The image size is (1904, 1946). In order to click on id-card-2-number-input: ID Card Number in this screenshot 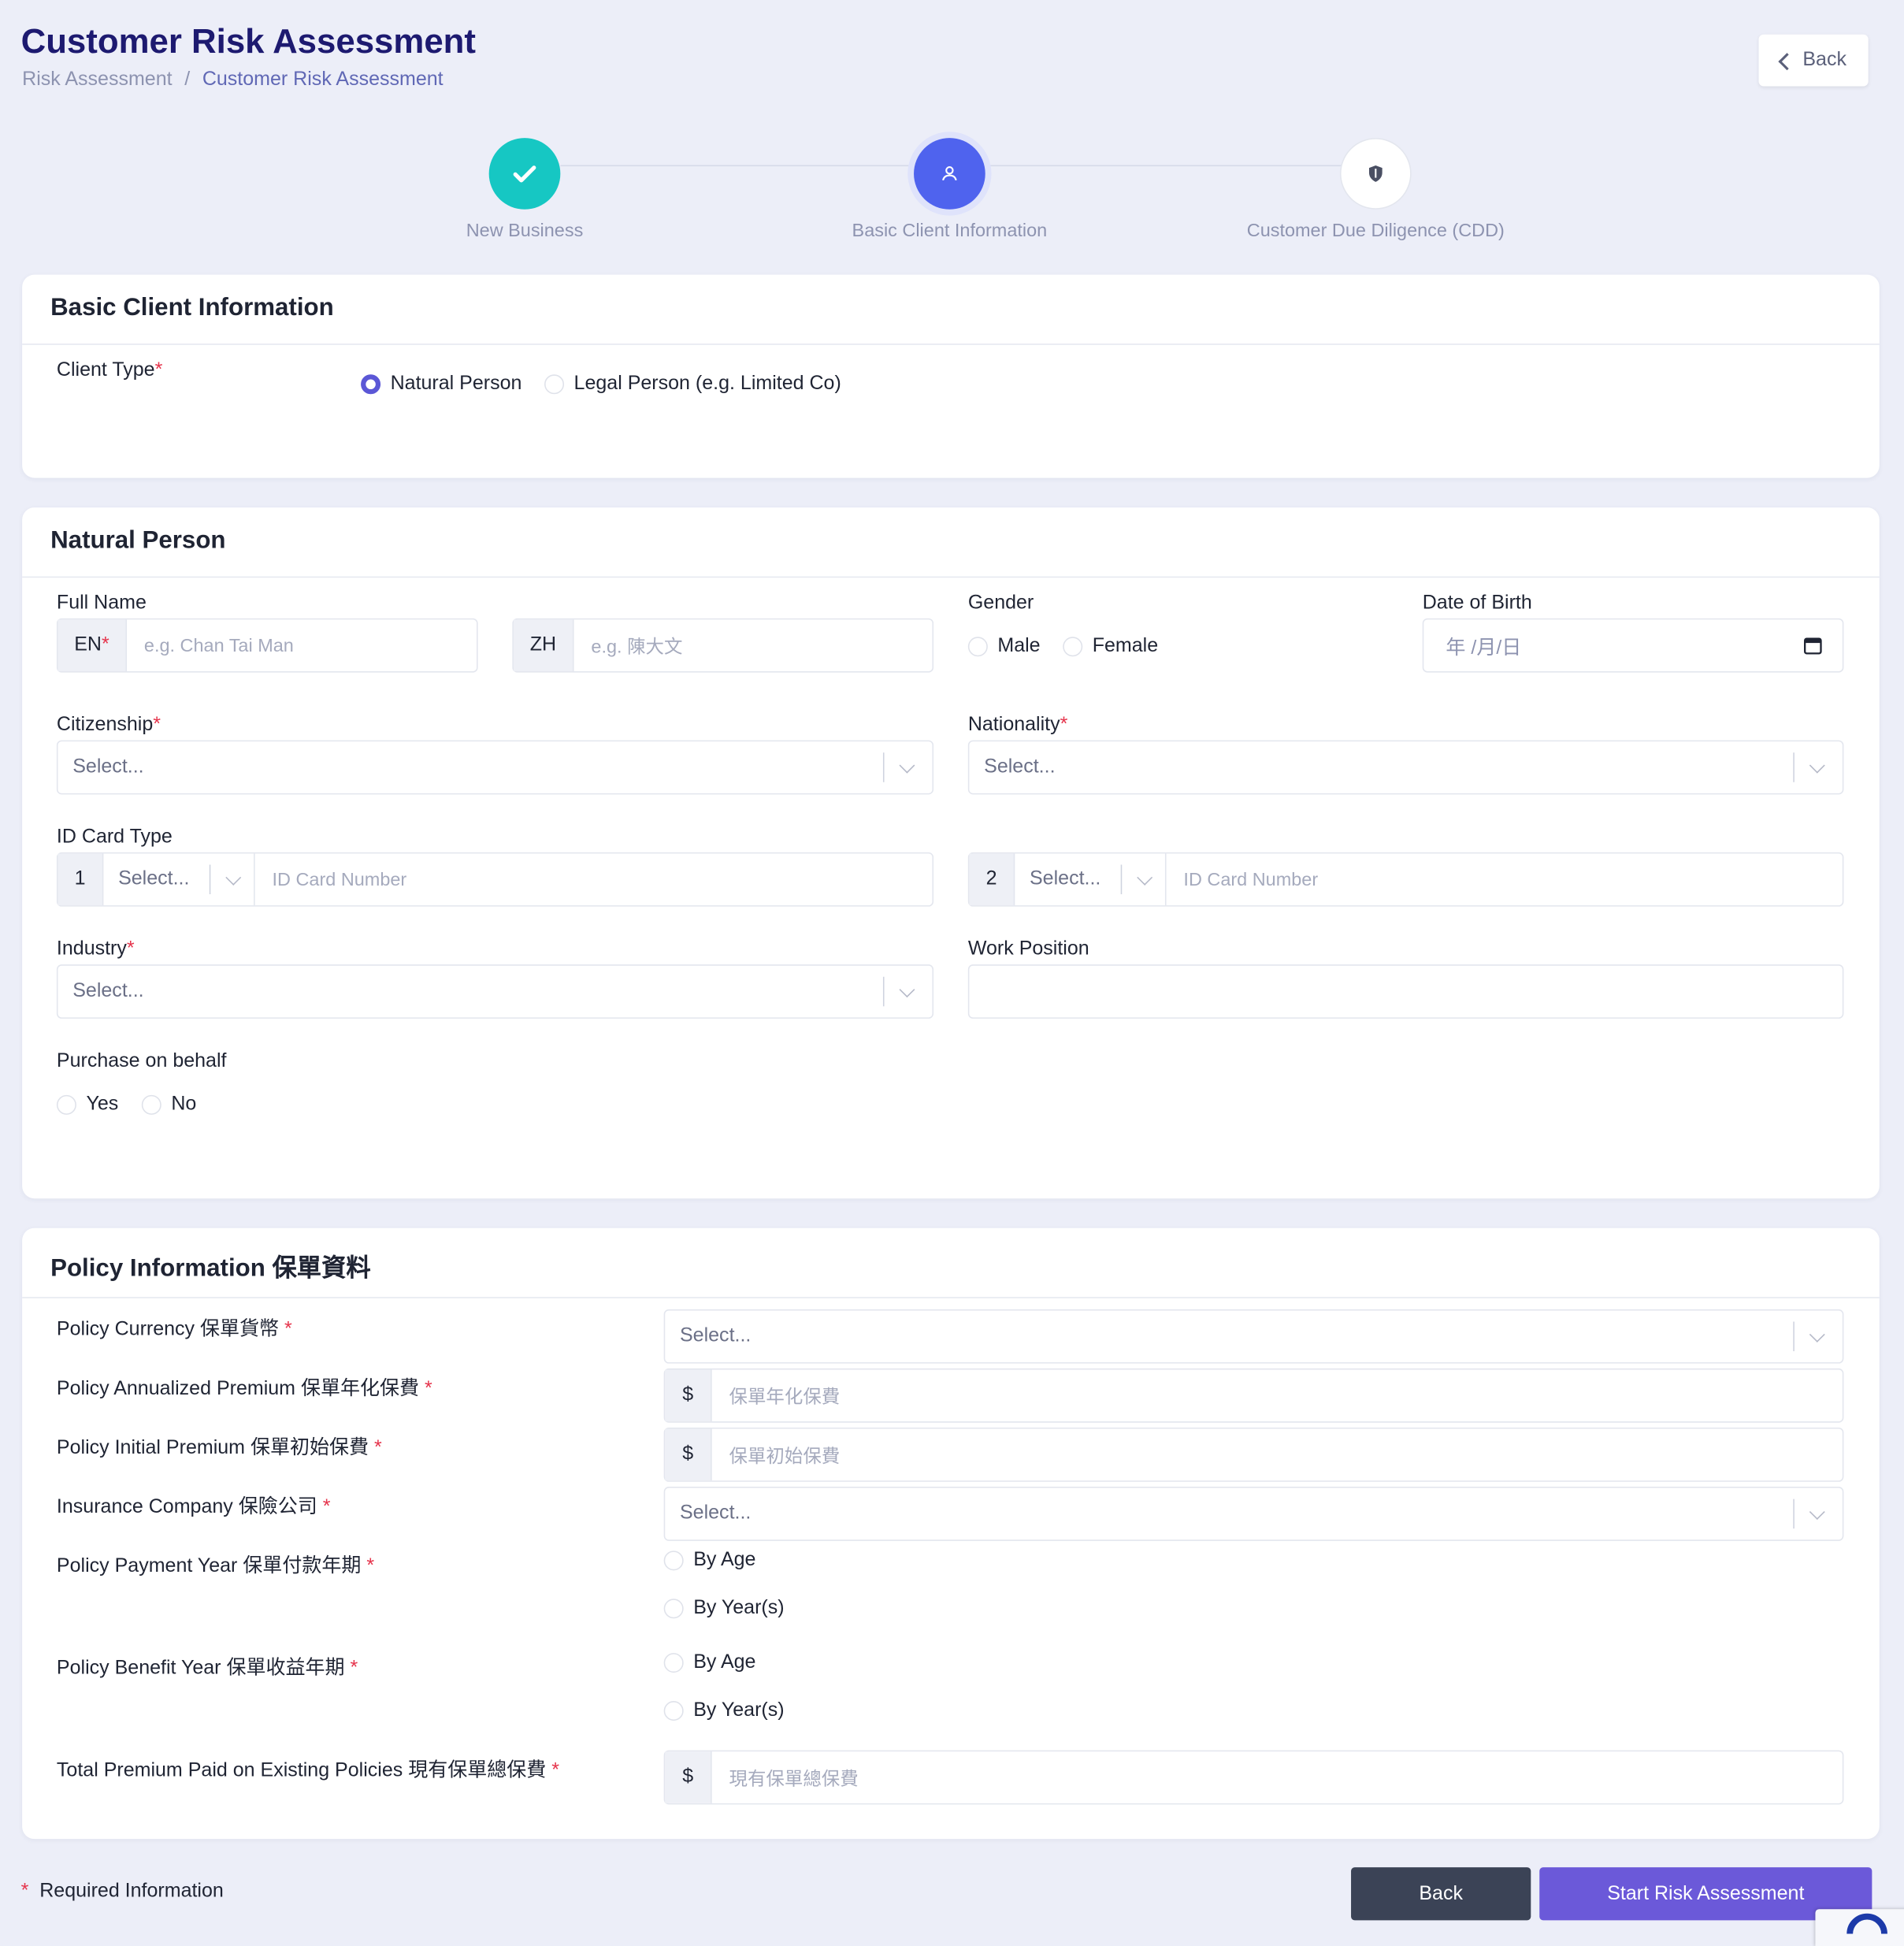, I will do `click(1242, 879)`.